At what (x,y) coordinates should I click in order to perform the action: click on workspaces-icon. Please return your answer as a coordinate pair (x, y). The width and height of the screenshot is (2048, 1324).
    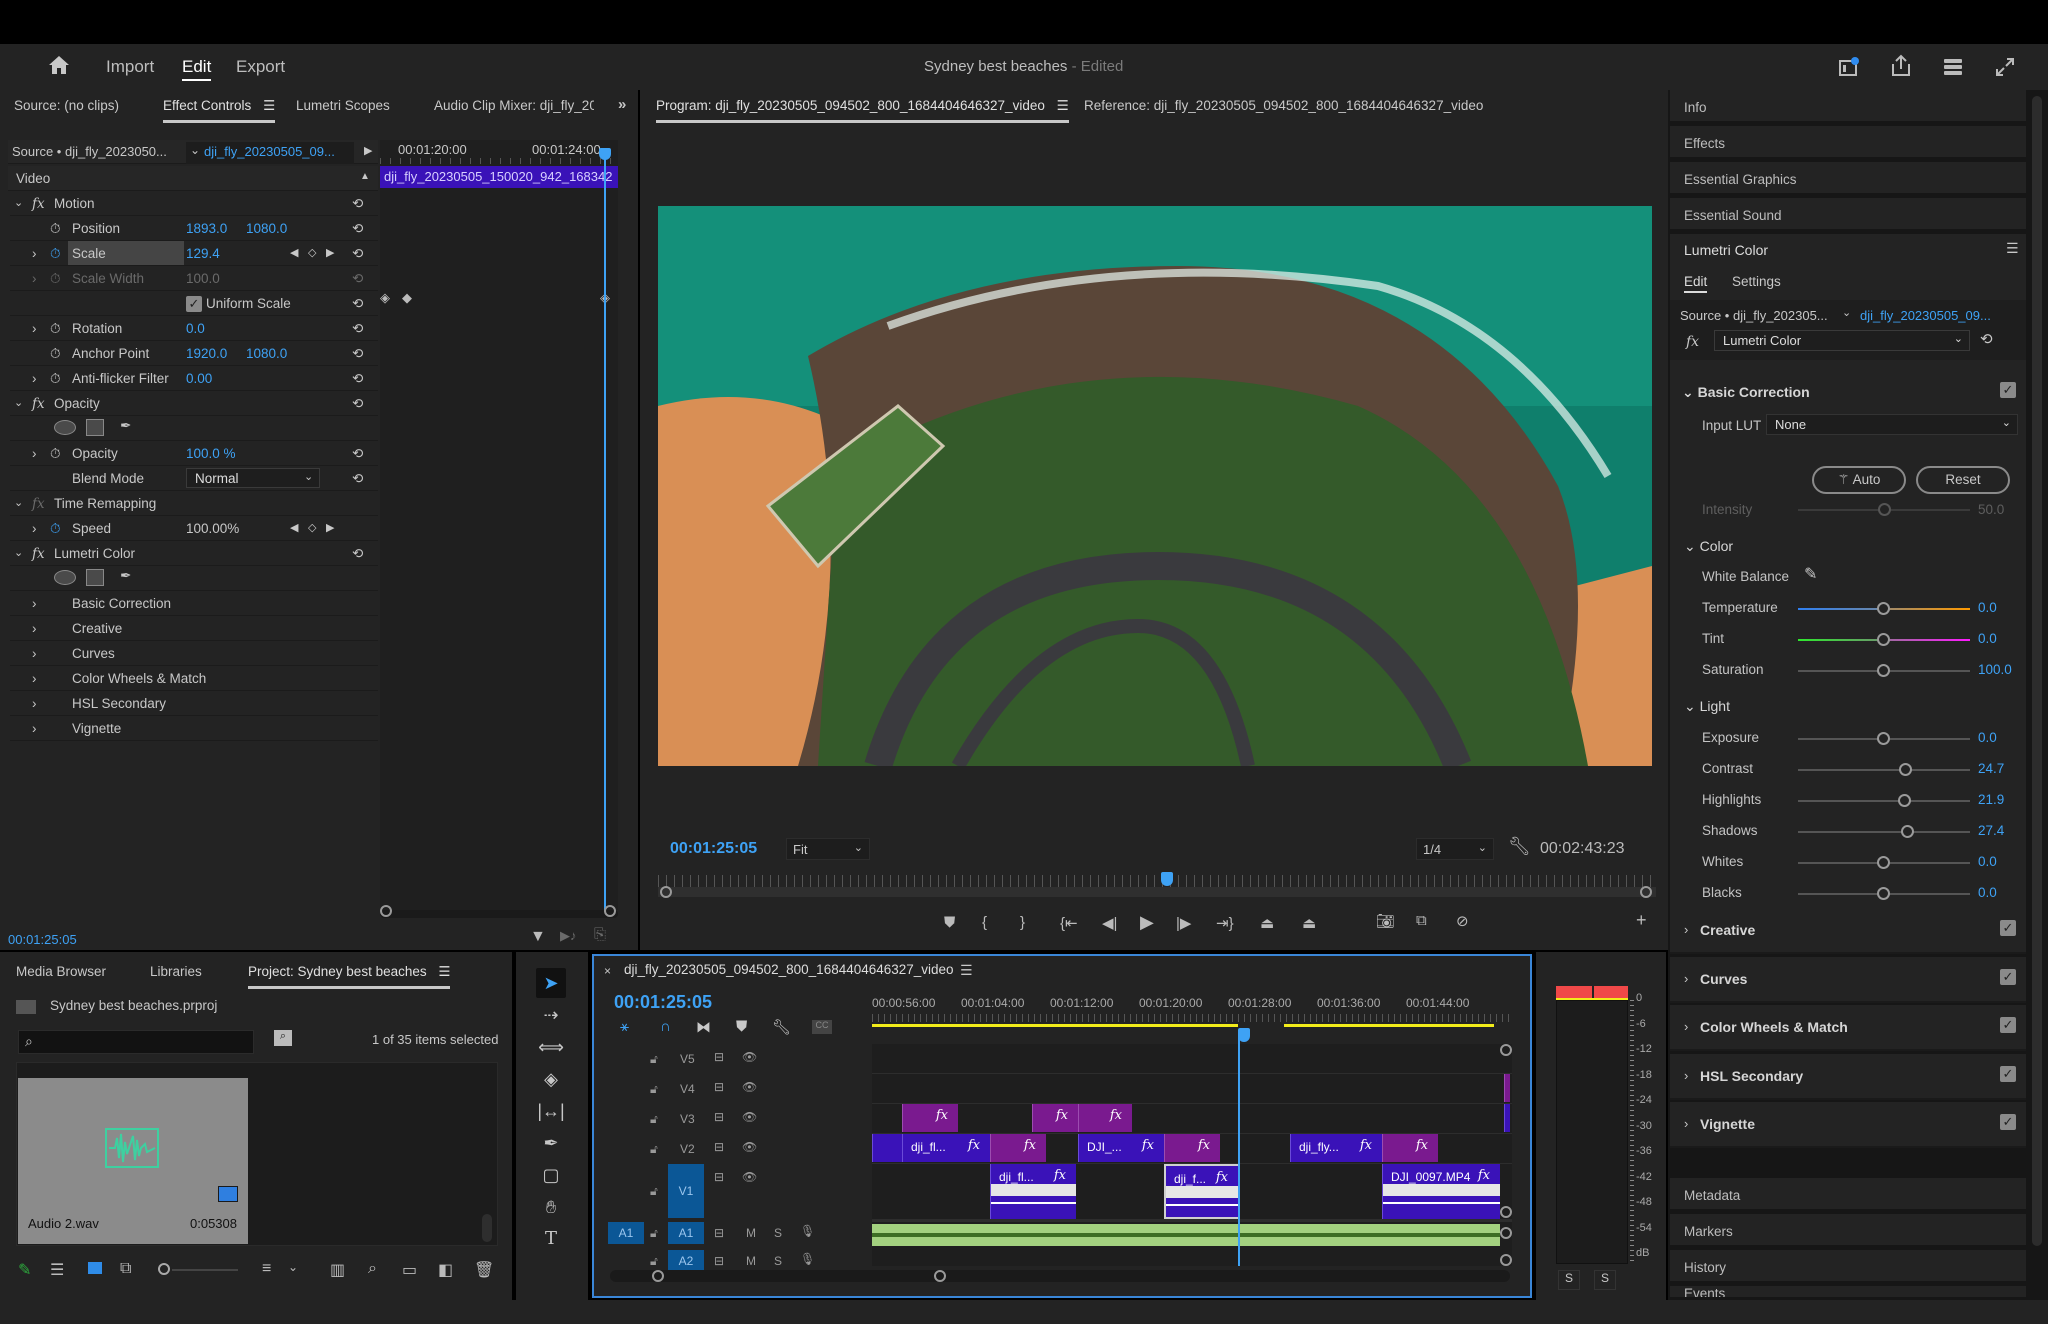
    Looking at the image, I should click on (1953, 67).